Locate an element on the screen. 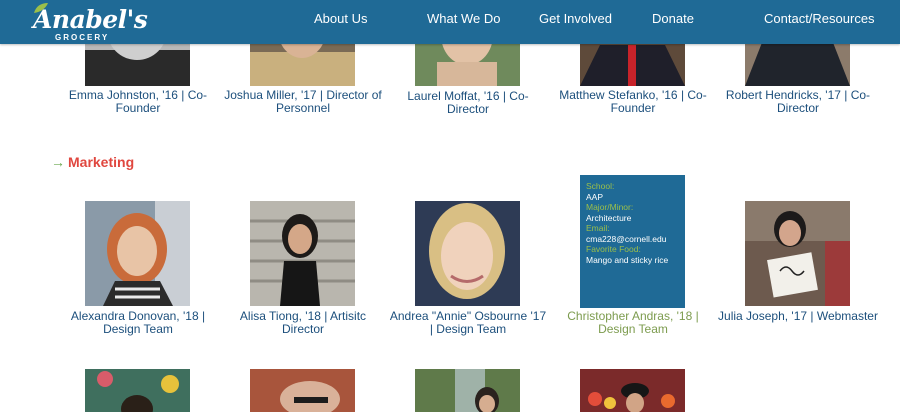  info-label: School: is located at coordinates (600, 186).